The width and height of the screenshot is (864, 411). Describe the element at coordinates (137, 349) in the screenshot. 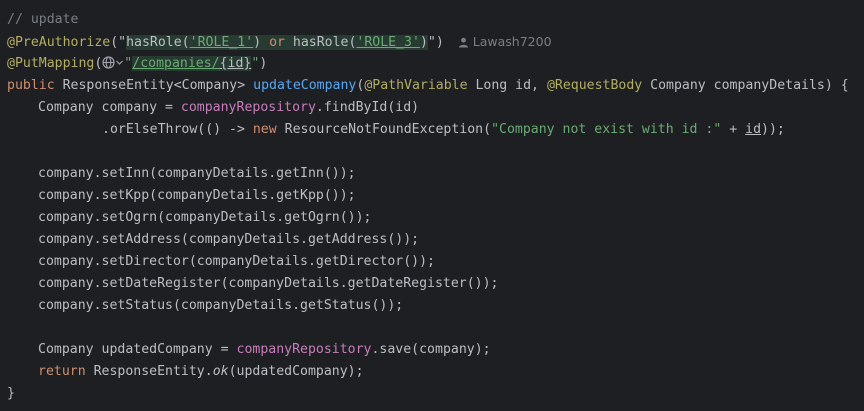

I see `save-company-pre: Company updatedCompany =` at that location.